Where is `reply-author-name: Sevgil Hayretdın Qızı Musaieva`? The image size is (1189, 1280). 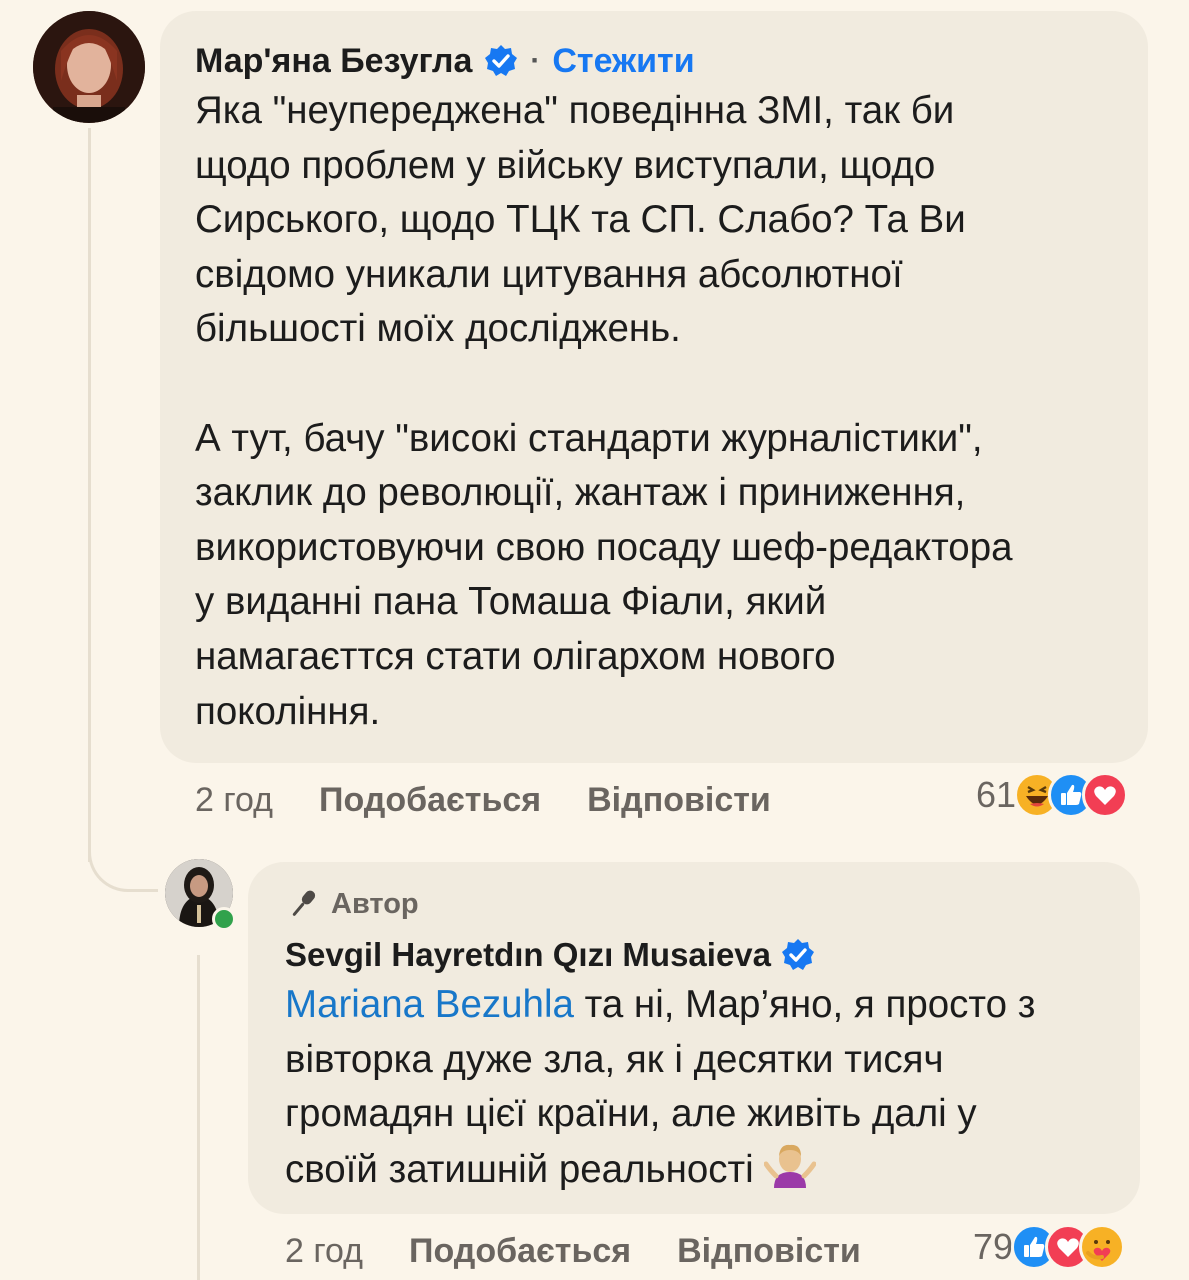 reply-author-name: Sevgil Hayretdın Qızı Musaieva is located at coordinates (528, 955).